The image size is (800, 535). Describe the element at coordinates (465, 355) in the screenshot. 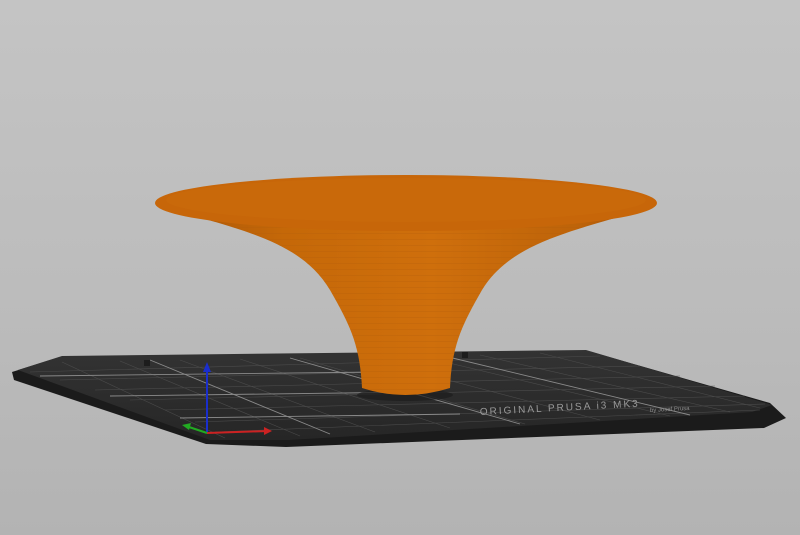

I see `bed-clip-right` at that location.